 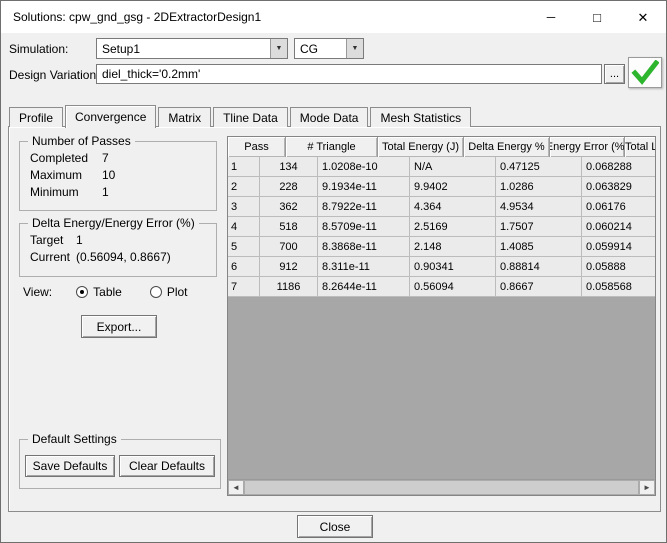 What do you see at coordinates (257, 147) in the screenshot?
I see `column-header: Pass` at bounding box center [257, 147].